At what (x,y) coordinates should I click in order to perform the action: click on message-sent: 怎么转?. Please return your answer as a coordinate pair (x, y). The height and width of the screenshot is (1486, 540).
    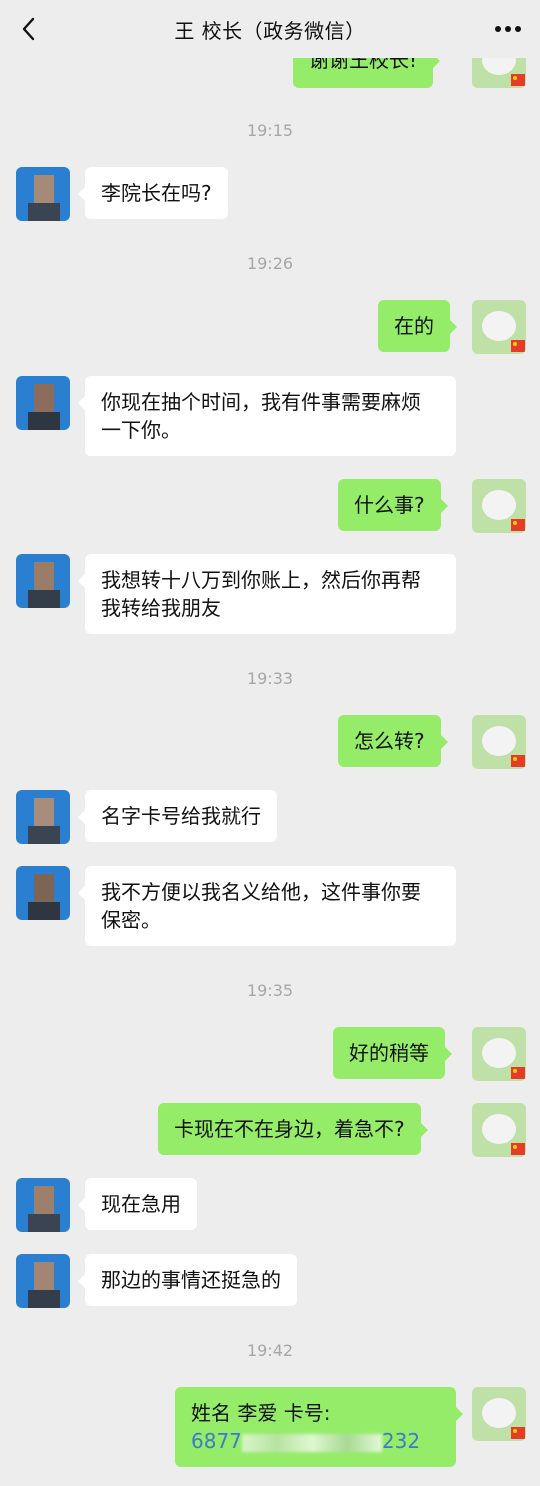
    Looking at the image, I should click on (393, 741).